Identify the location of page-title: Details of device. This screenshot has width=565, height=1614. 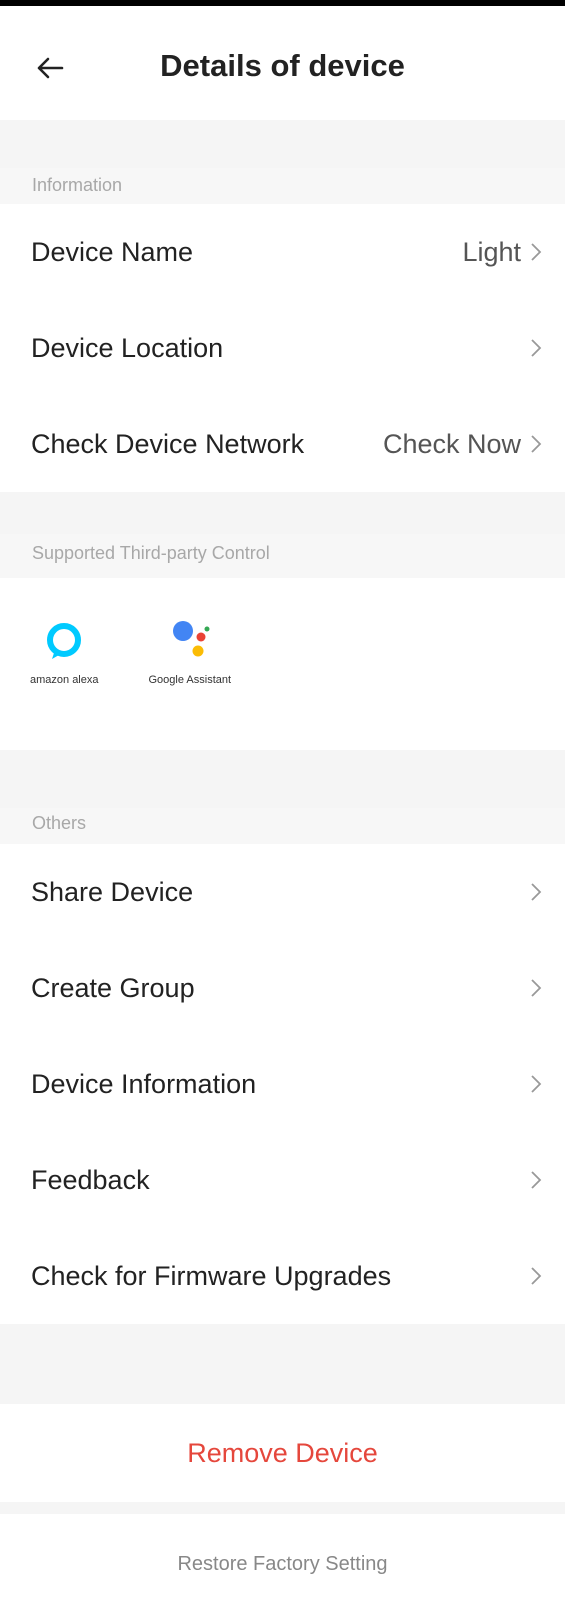
(282, 65).